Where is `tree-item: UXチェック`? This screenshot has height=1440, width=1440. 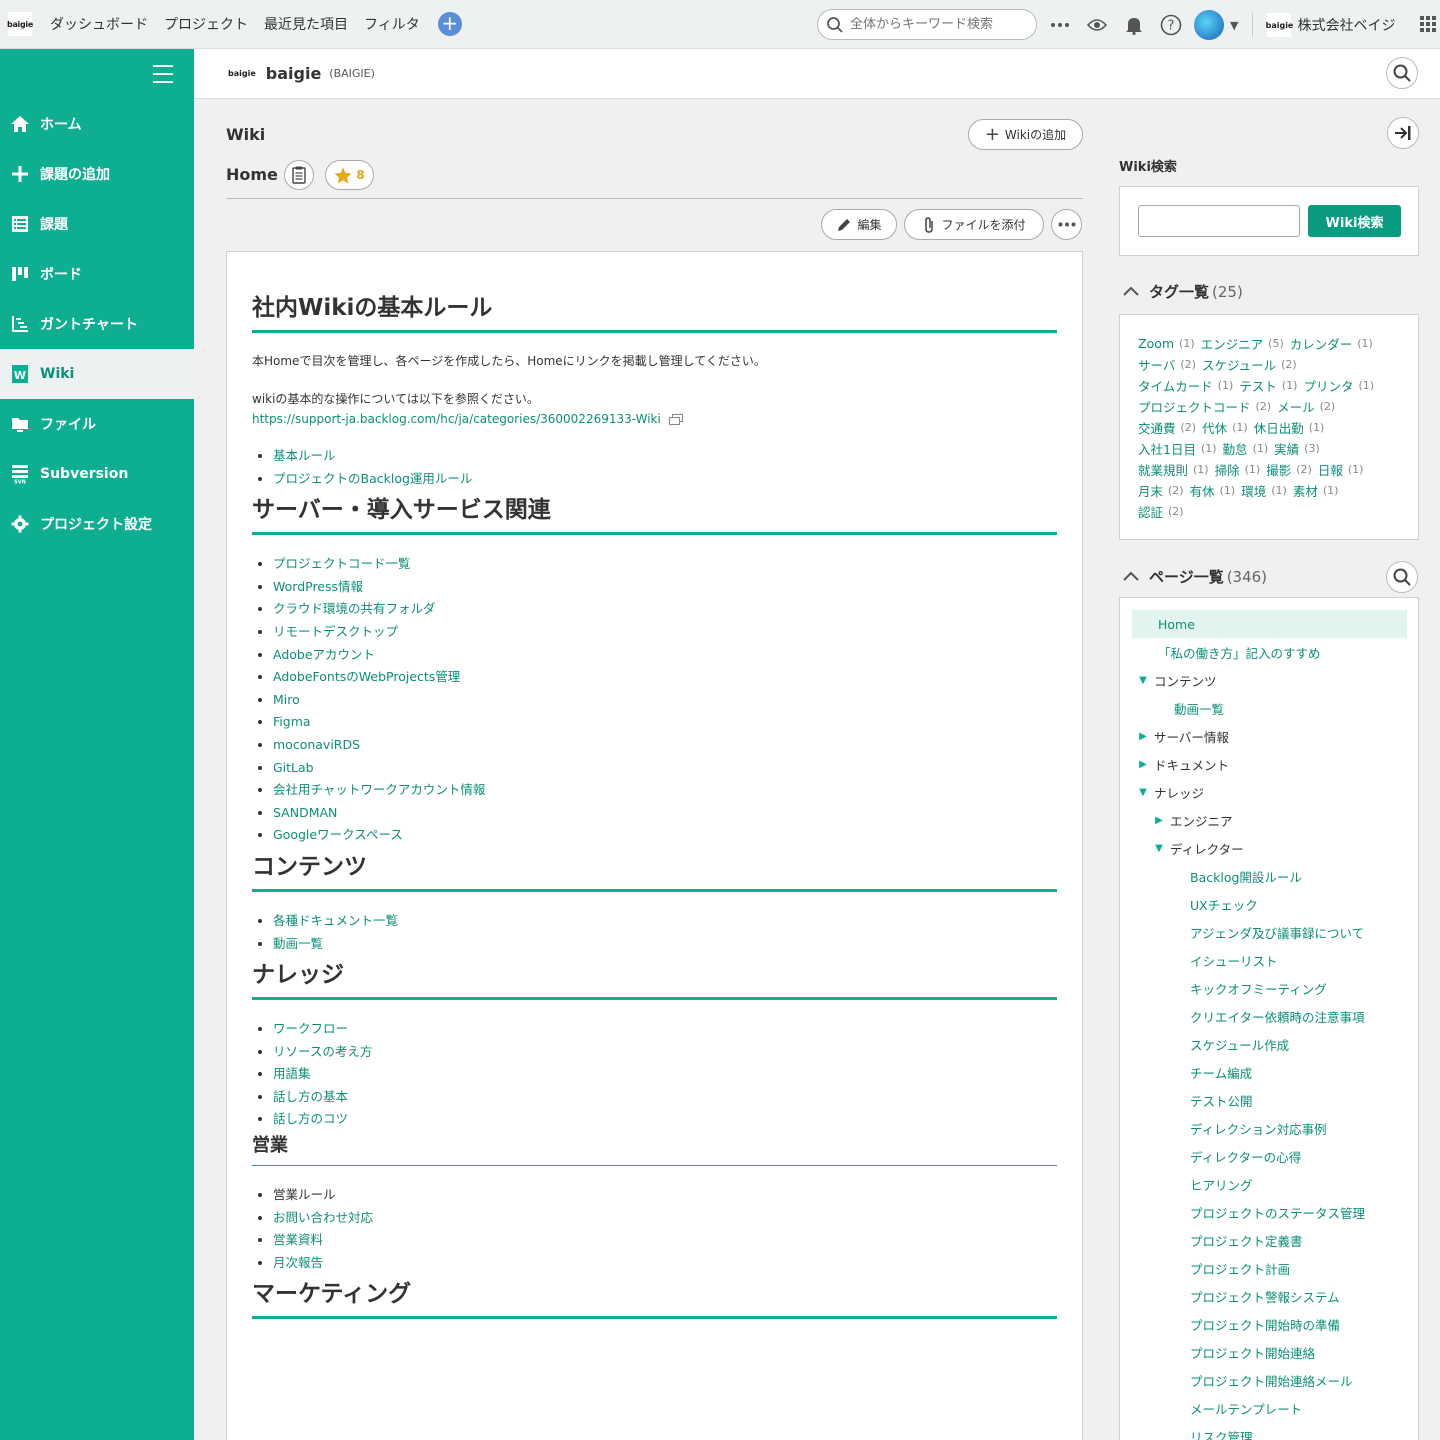 tree-item: UXチェック is located at coordinates (1269, 904).